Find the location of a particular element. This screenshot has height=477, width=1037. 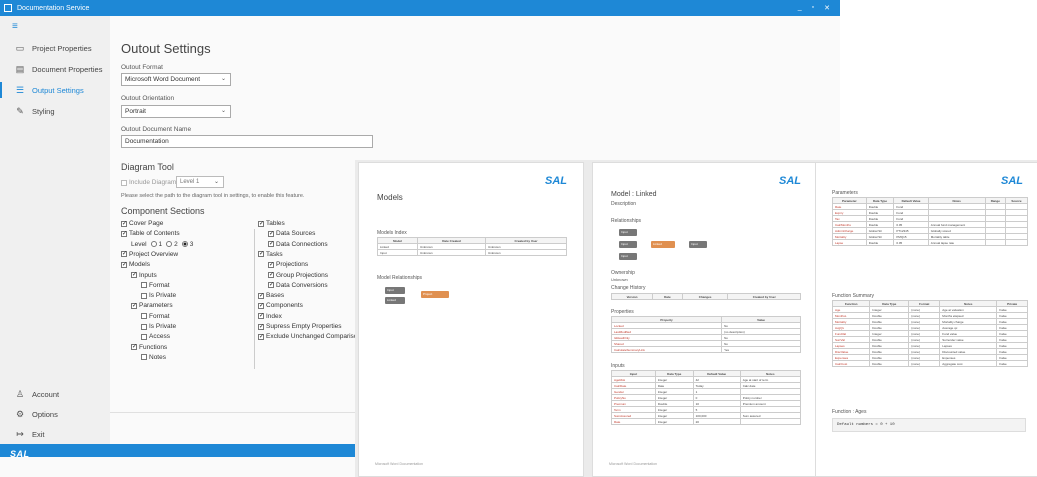

properties-heading: Properties is located at coordinates (622, 312).